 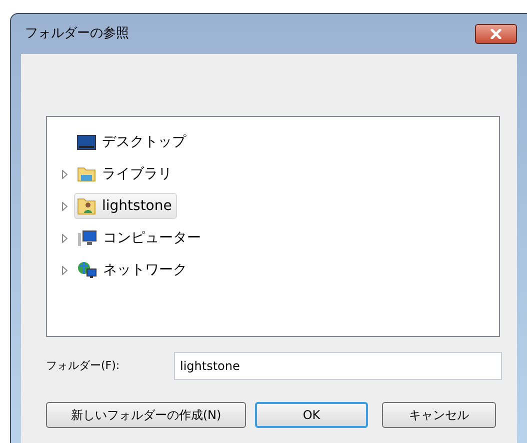 I want to click on network-icon, so click(x=87, y=270).